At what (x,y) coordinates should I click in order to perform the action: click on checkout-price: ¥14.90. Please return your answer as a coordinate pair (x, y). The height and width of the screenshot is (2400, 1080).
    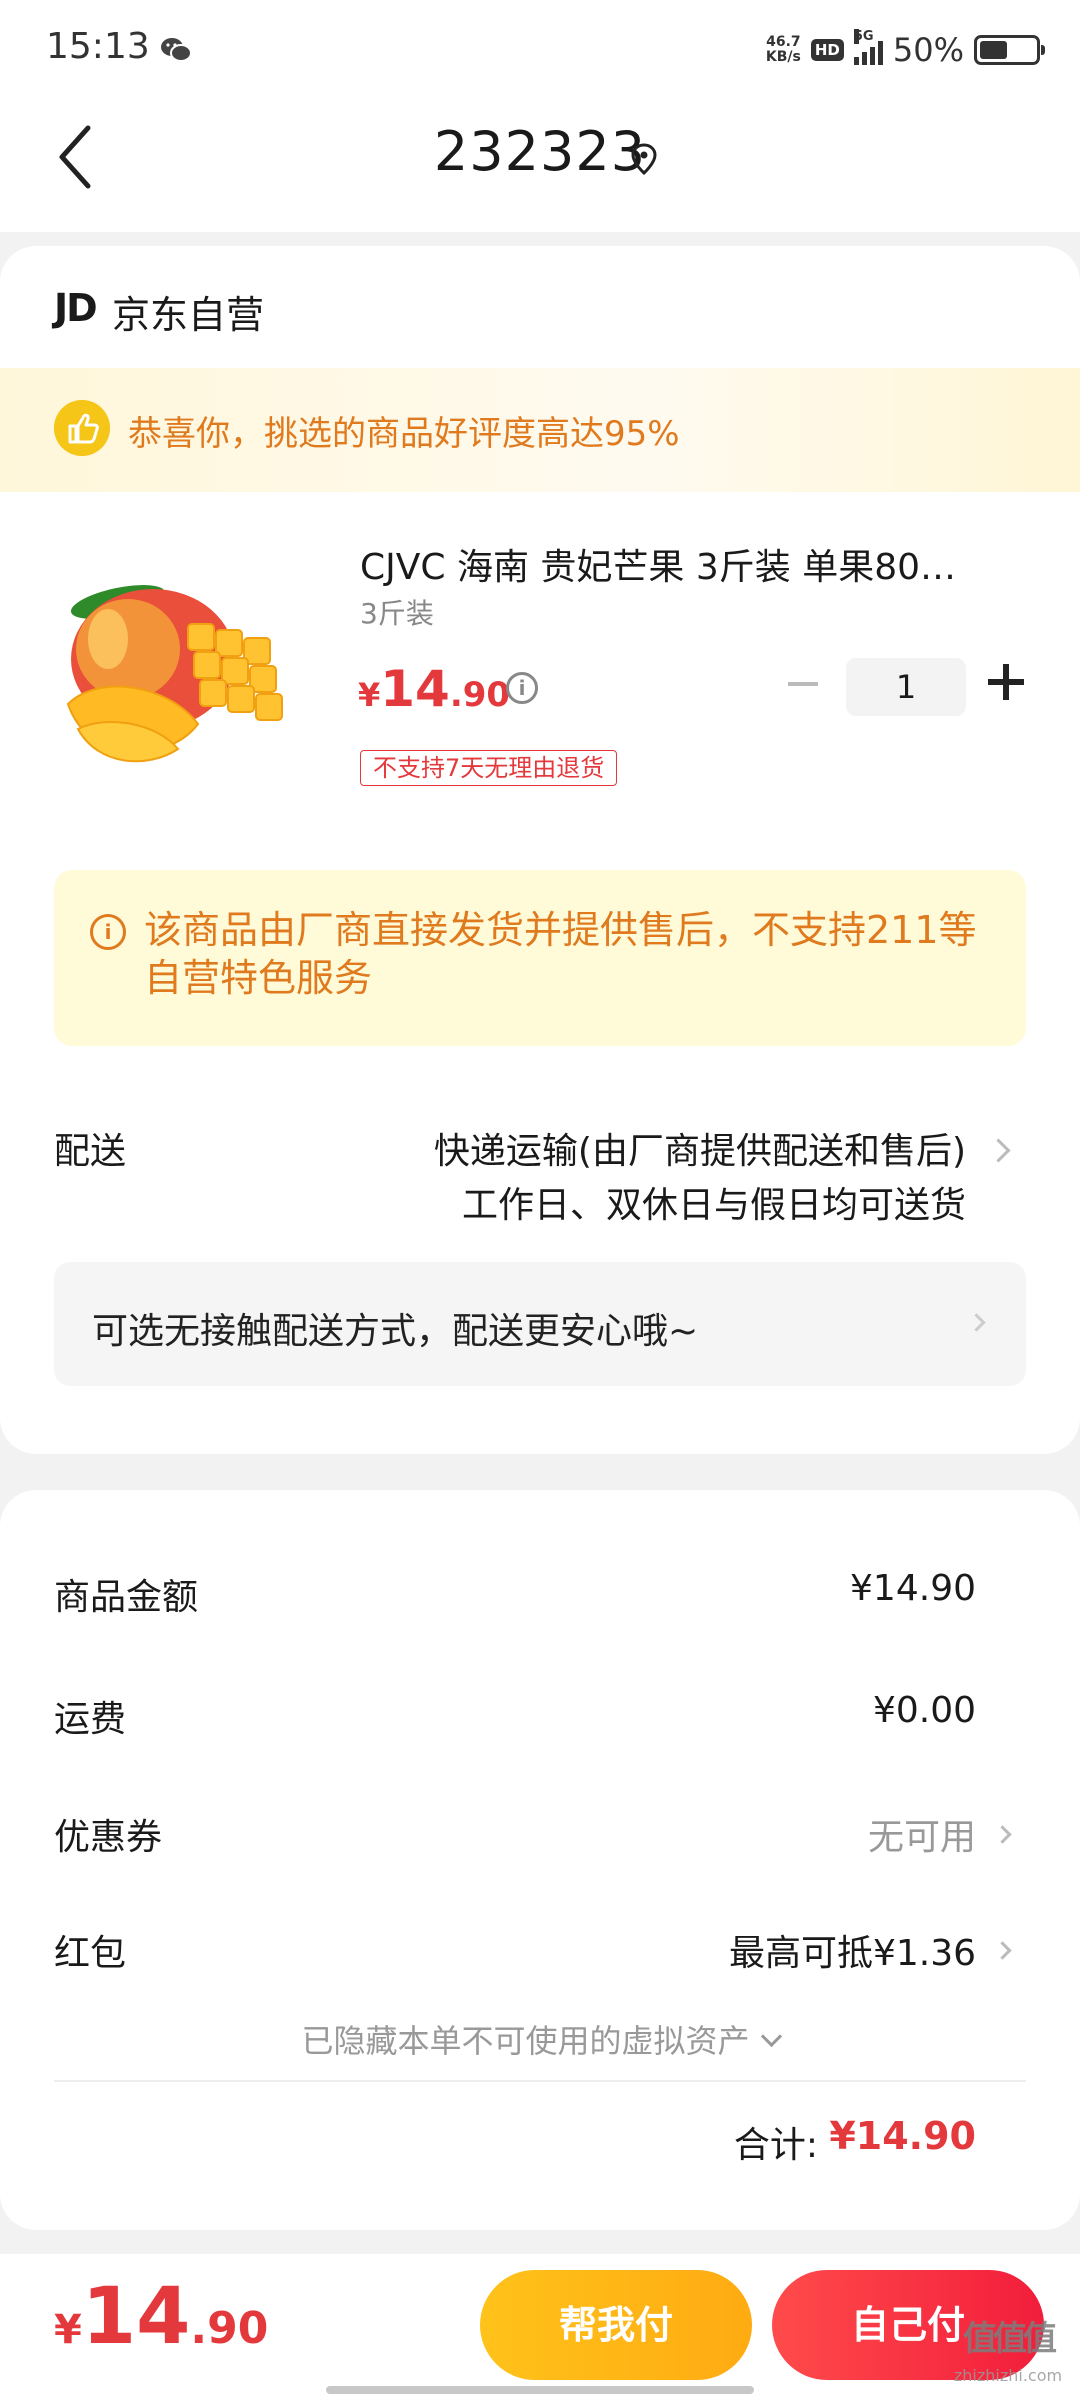
    Looking at the image, I should click on (161, 2317).